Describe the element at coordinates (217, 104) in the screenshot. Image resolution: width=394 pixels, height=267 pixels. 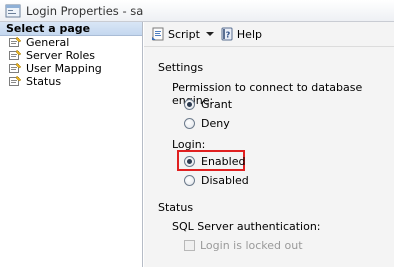
I see `radio-label: Grant` at that location.